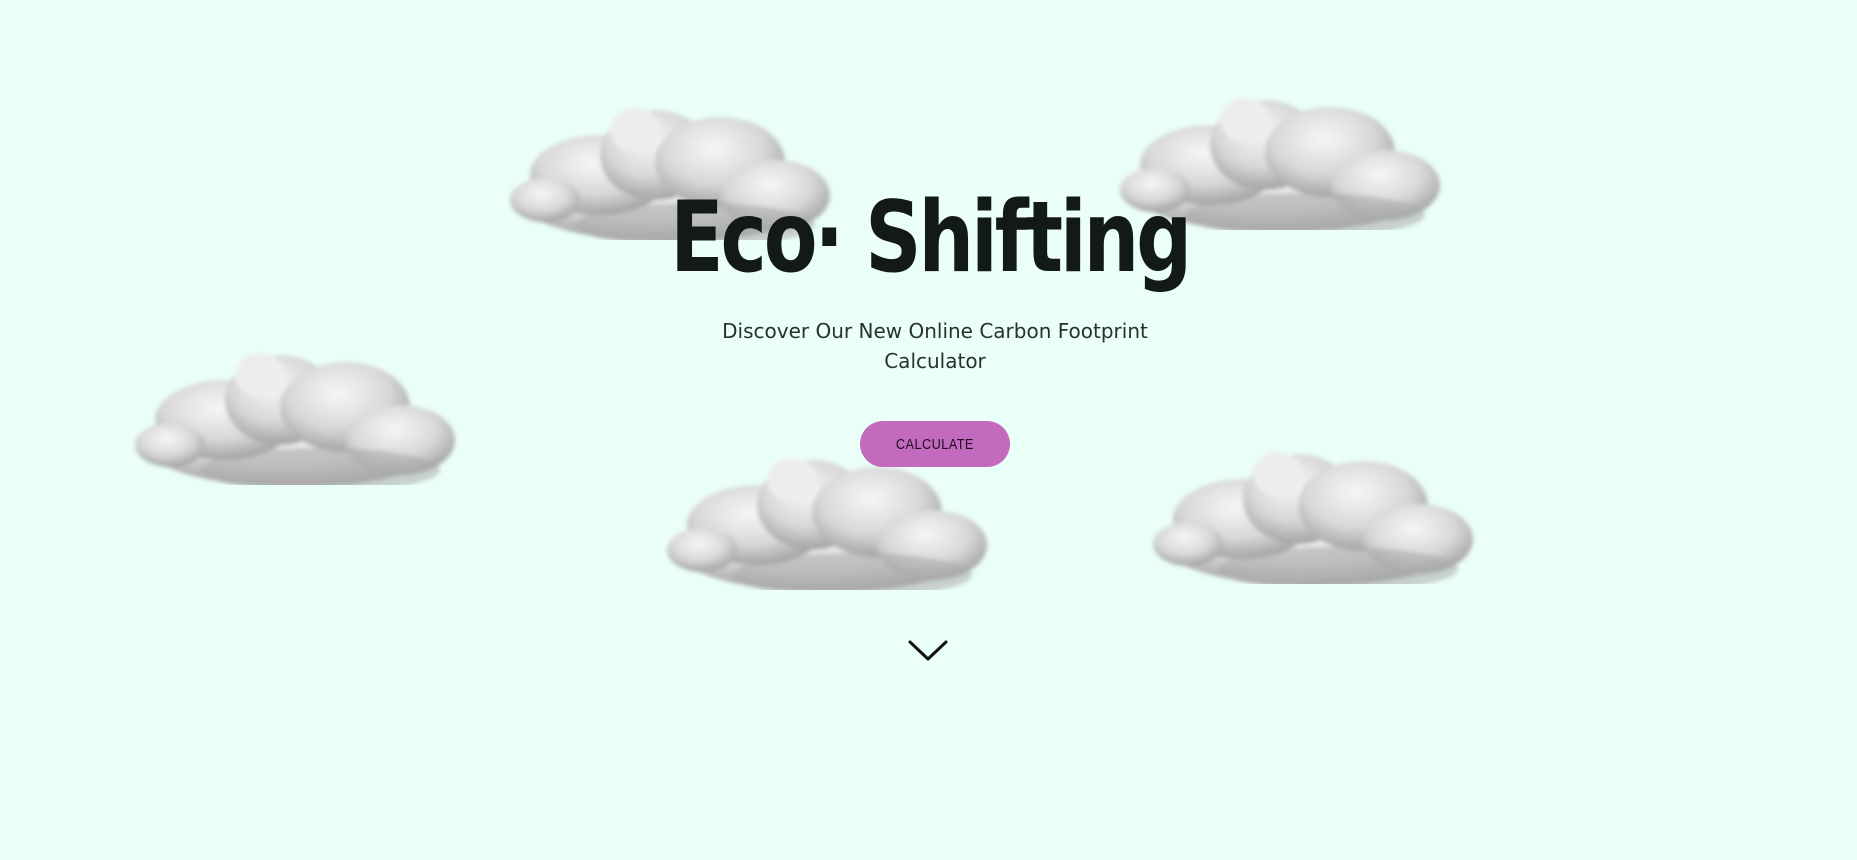 The image size is (1857, 860). I want to click on page-title: Eco· Shifting, so click(931, 238).